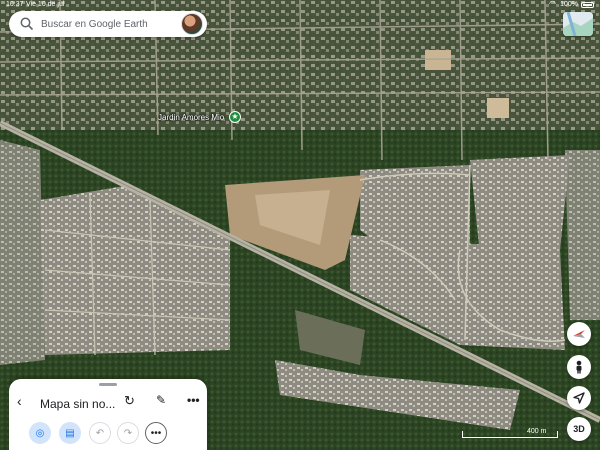 Image resolution: width=600 pixels, height=450 pixels. I want to click on street-view-button, so click(579, 367).